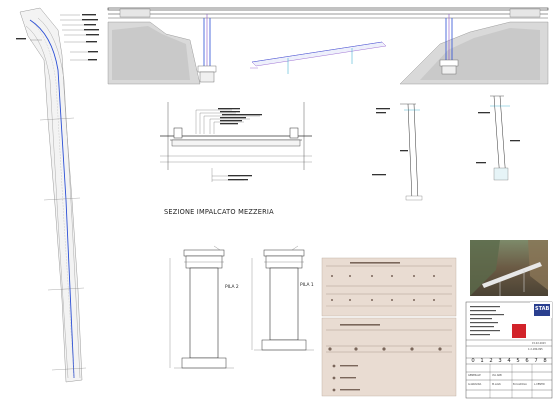 This screenshot has height=400, width=558. Describe the element at coordinates (539, 384) in the screenshot. I see `title-block-field: L.CENTRI` at that location.